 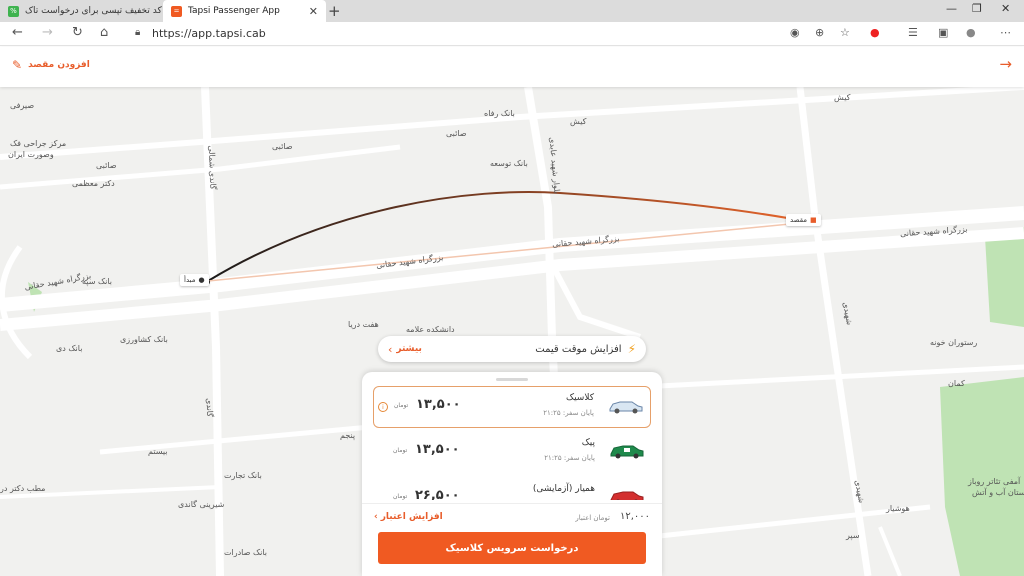 I want to click on collections-icon: ▣, so click(x=943, y=32).